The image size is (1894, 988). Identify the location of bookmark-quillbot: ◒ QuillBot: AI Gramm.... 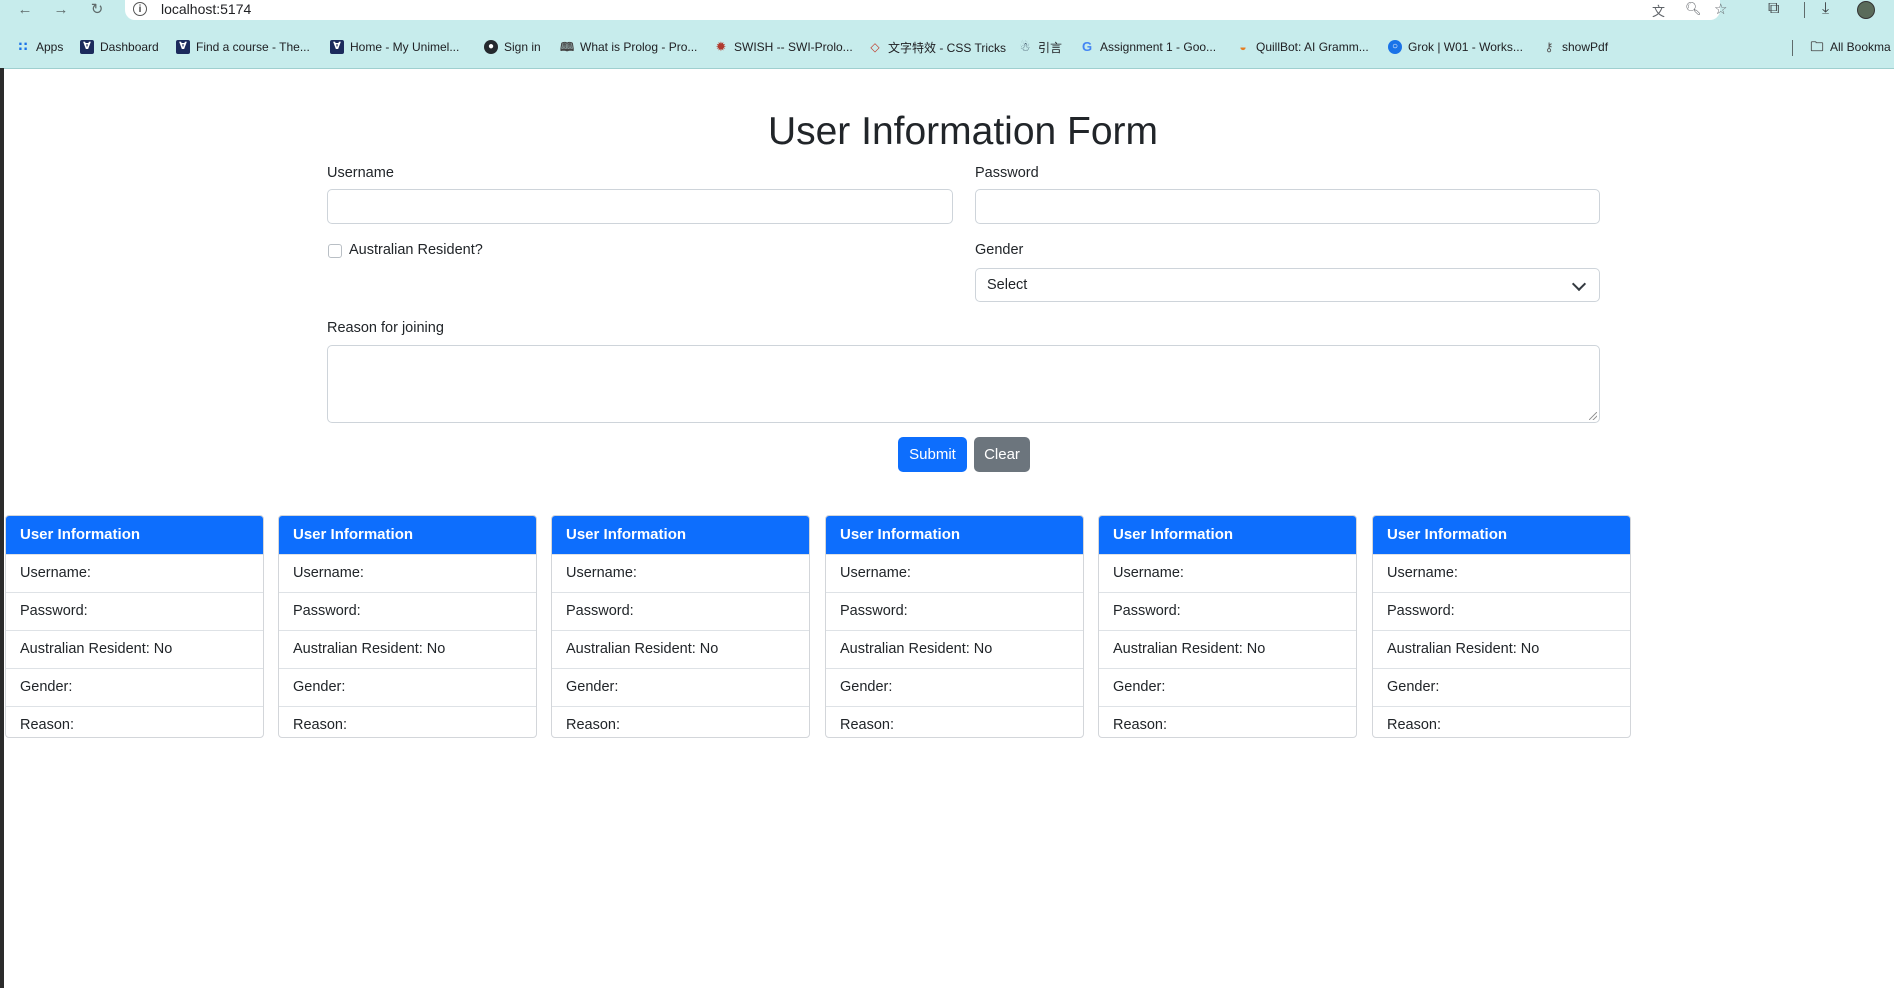
(1302, 47).